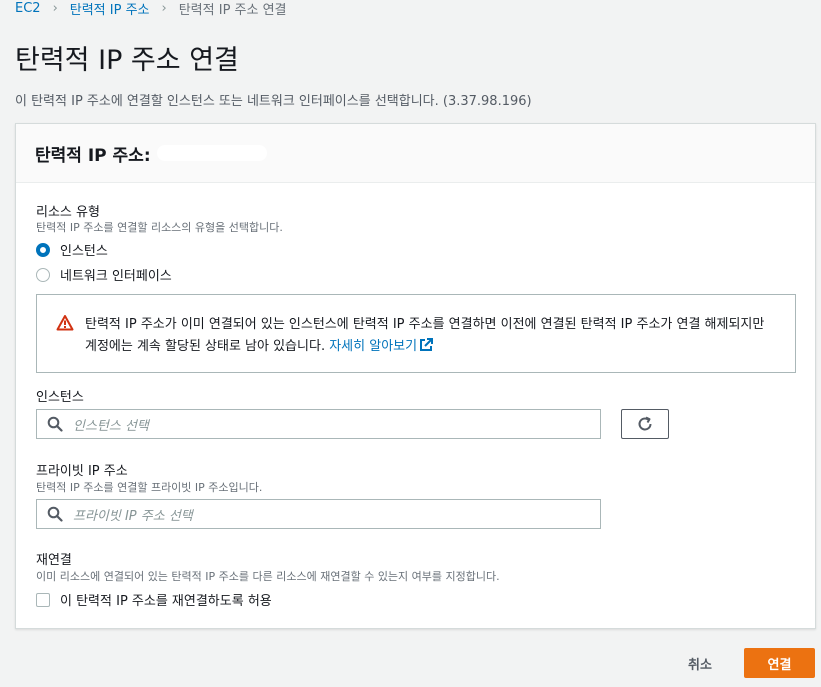  Describe the element at coordinates (116, 276) in the screenshot. I see `radio-network-interface-label: 네트워크 인터페이스` at that location.